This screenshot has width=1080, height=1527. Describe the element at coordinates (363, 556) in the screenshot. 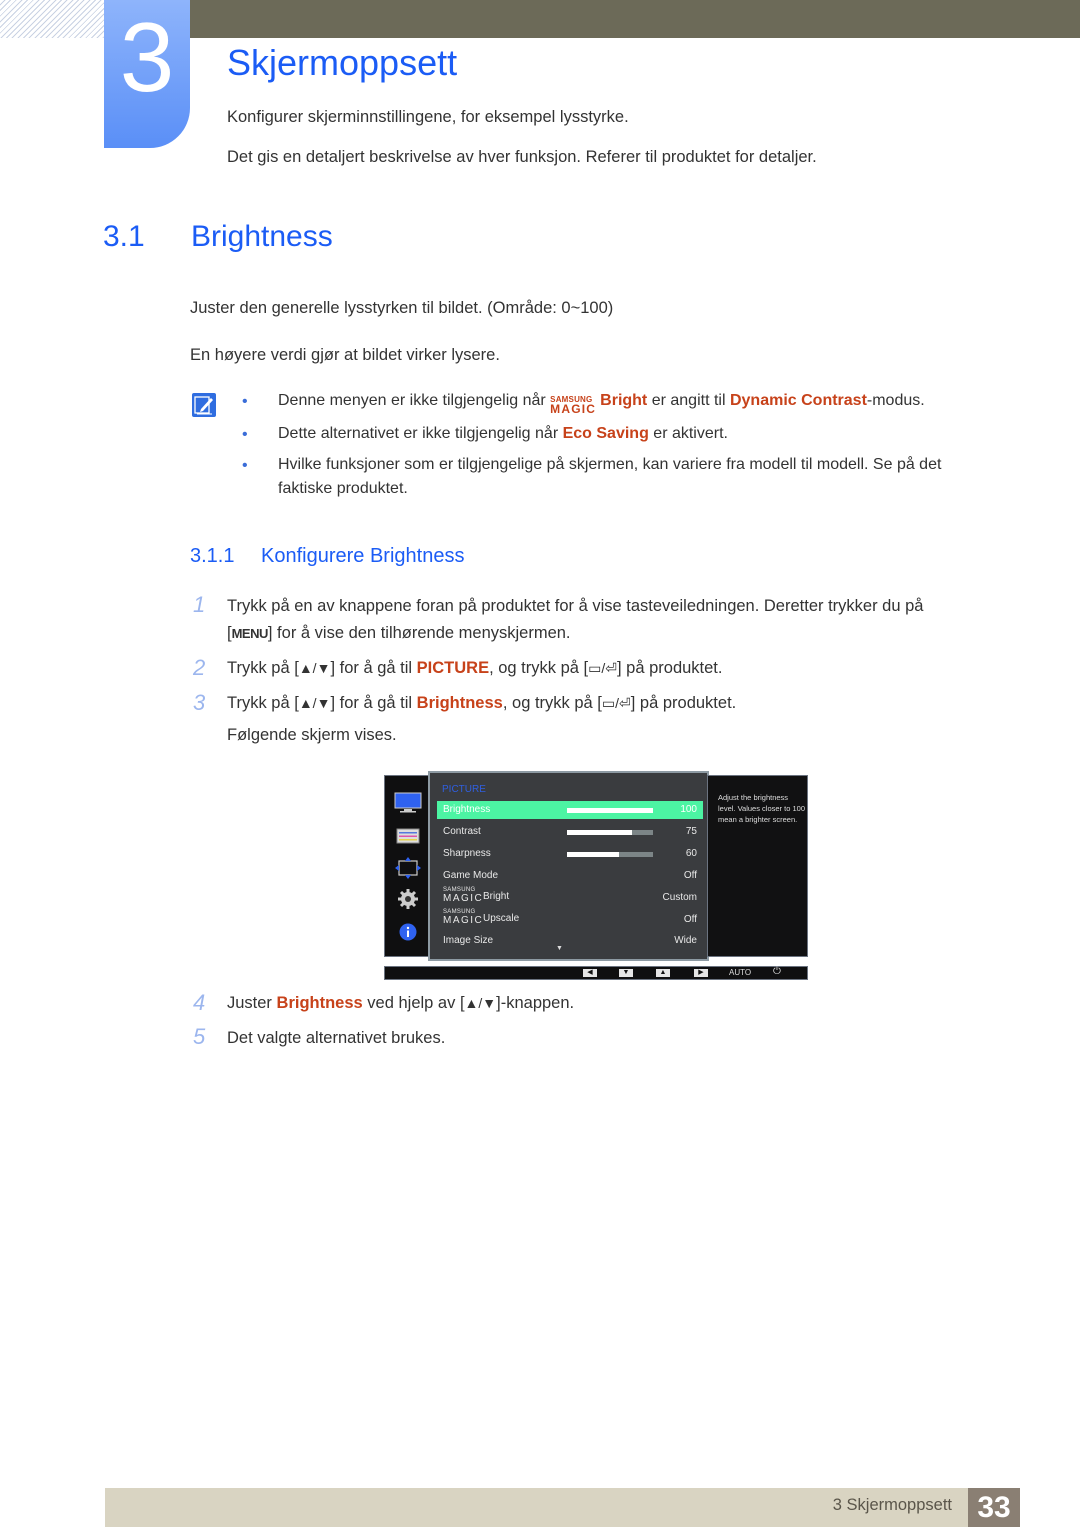

I see `subsection-title: Konfigurere Brightness` at that location.